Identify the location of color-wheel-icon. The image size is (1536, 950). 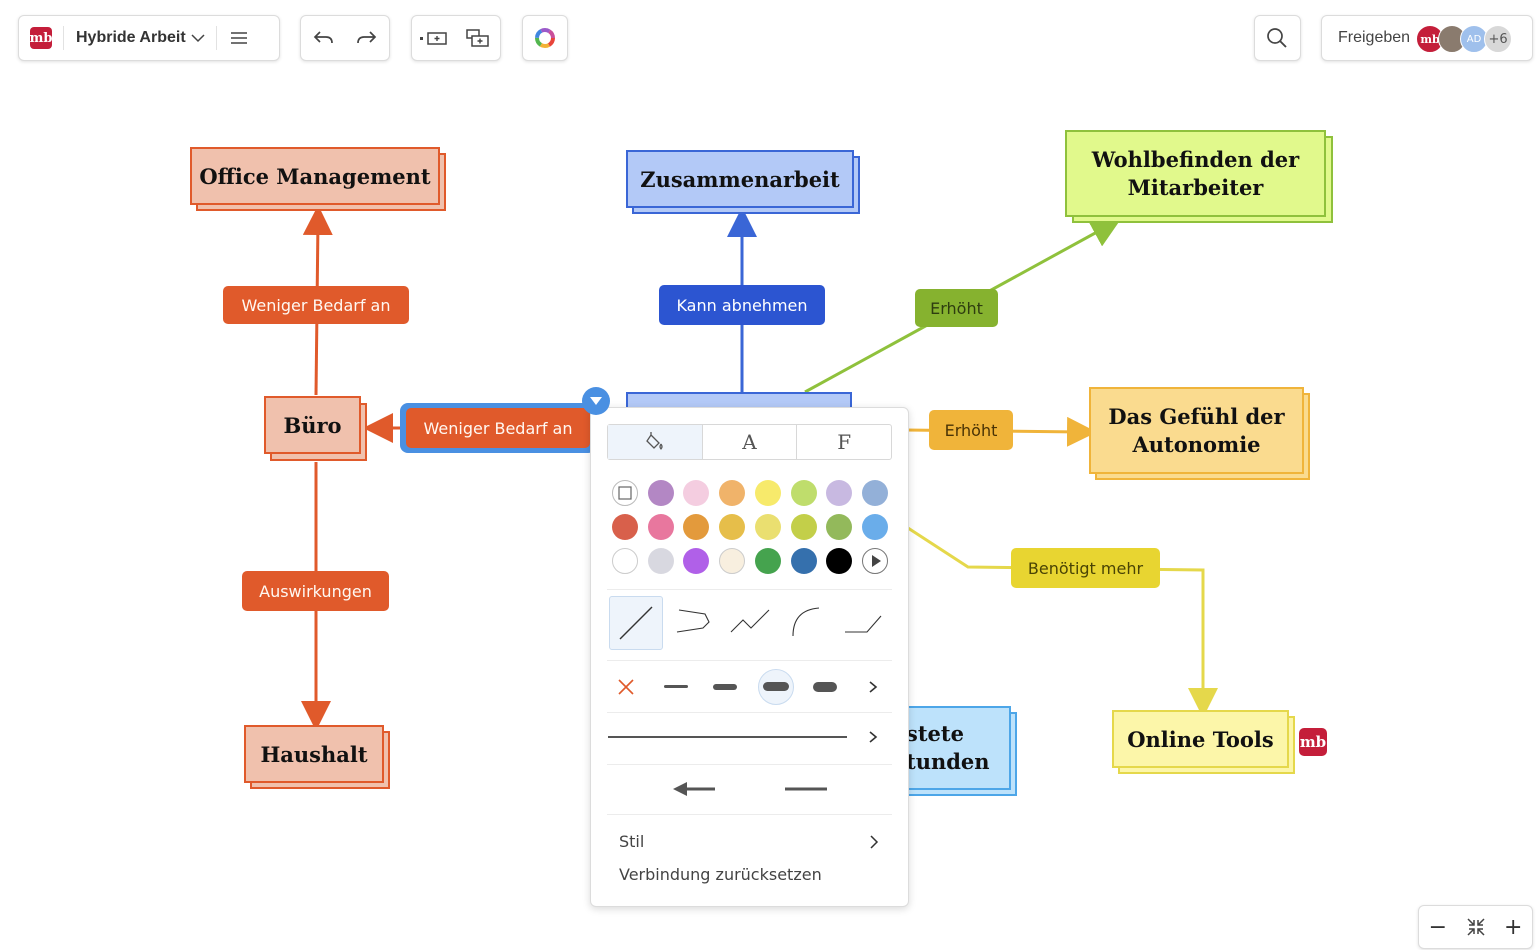
(545, 38).